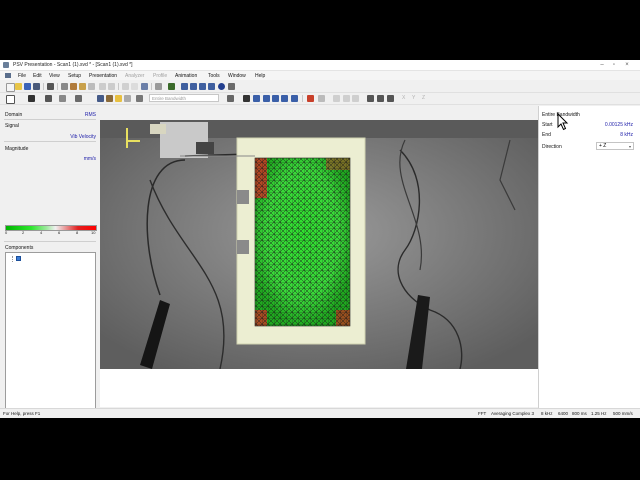 This screenshot has height=480, width=640. I want to click on table-icon, so click(100, 98).